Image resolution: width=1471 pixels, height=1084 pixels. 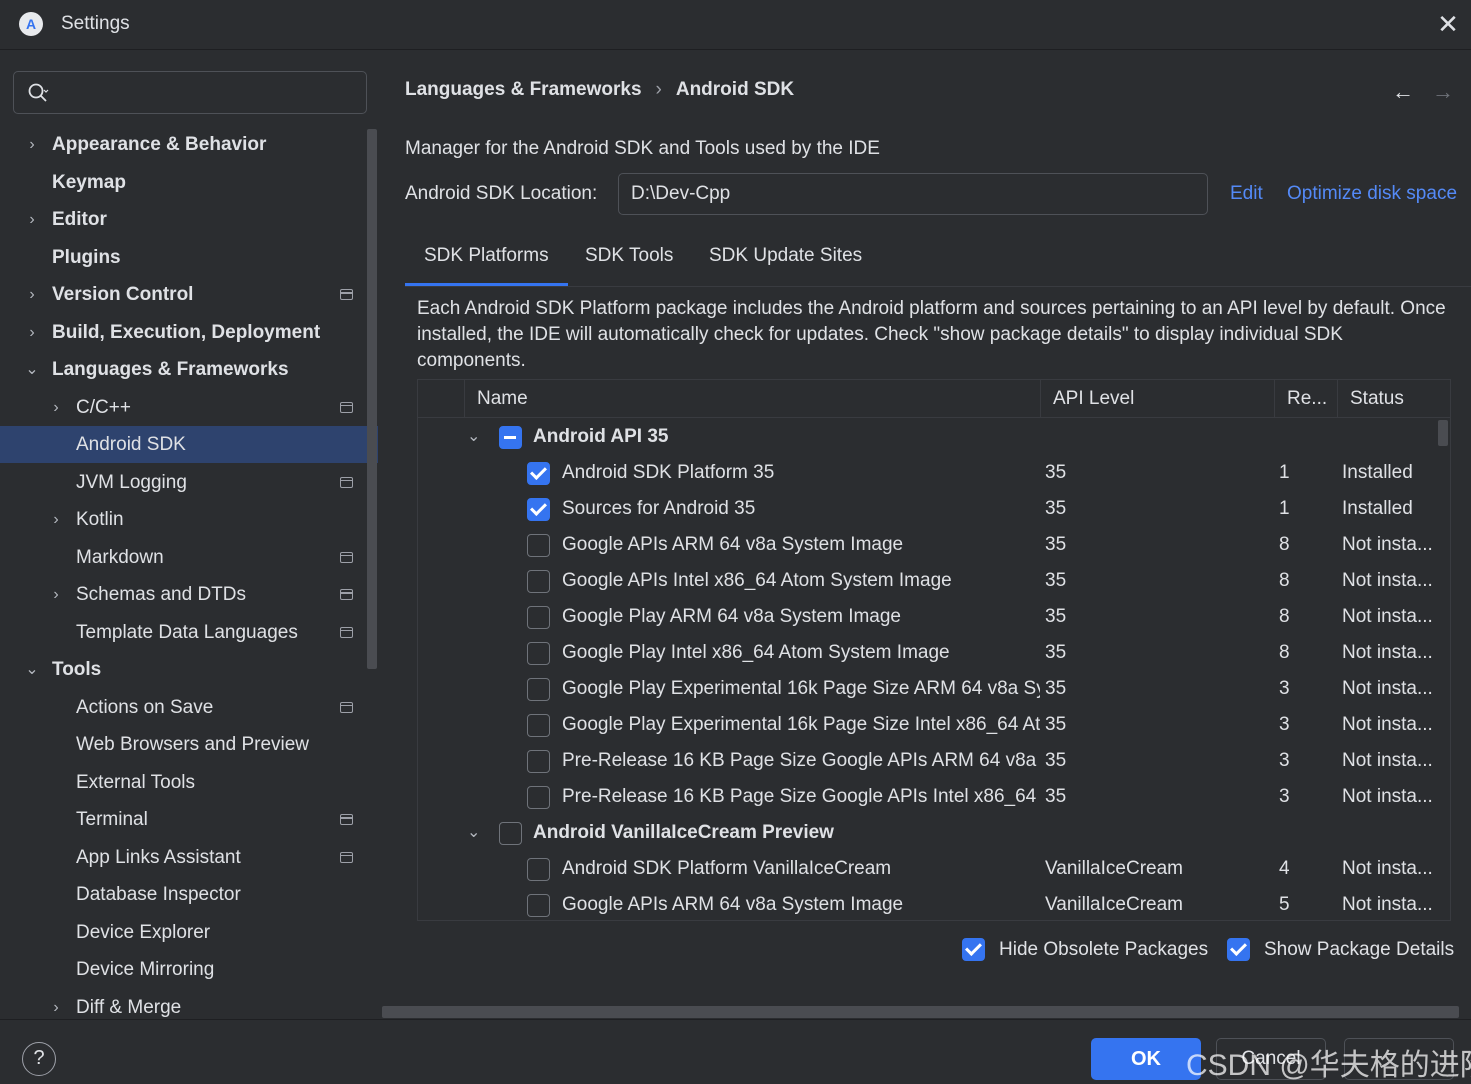 I want to click on sidebar-item: Plugins, so click(x=189, y=257).